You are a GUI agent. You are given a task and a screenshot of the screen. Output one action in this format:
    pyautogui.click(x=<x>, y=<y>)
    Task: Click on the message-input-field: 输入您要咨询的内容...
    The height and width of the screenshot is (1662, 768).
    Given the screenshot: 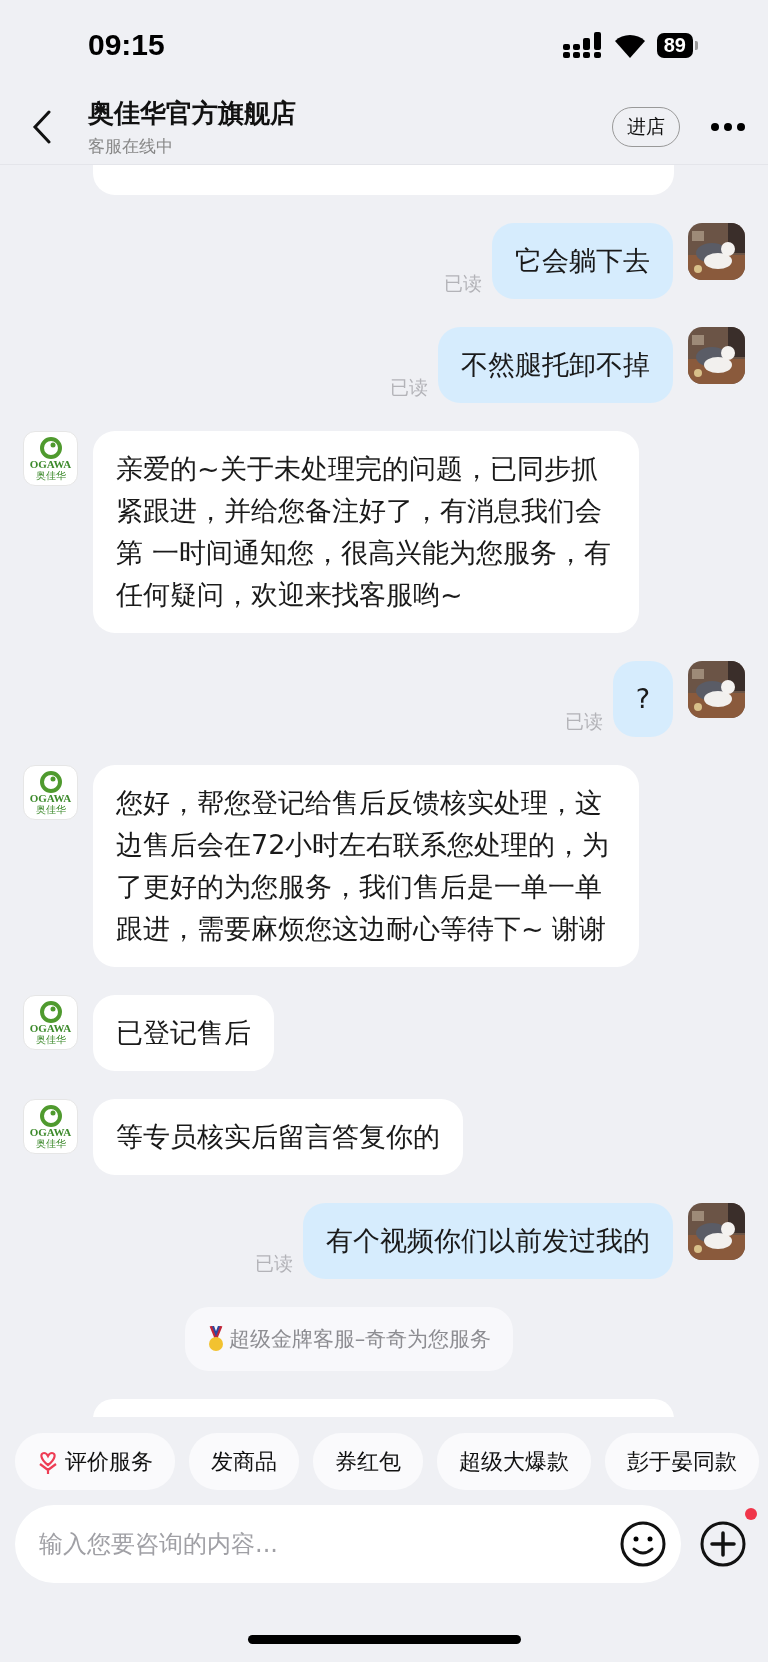 What is the action you would take?
    pyautogui.click(x=348, y=1544)
    